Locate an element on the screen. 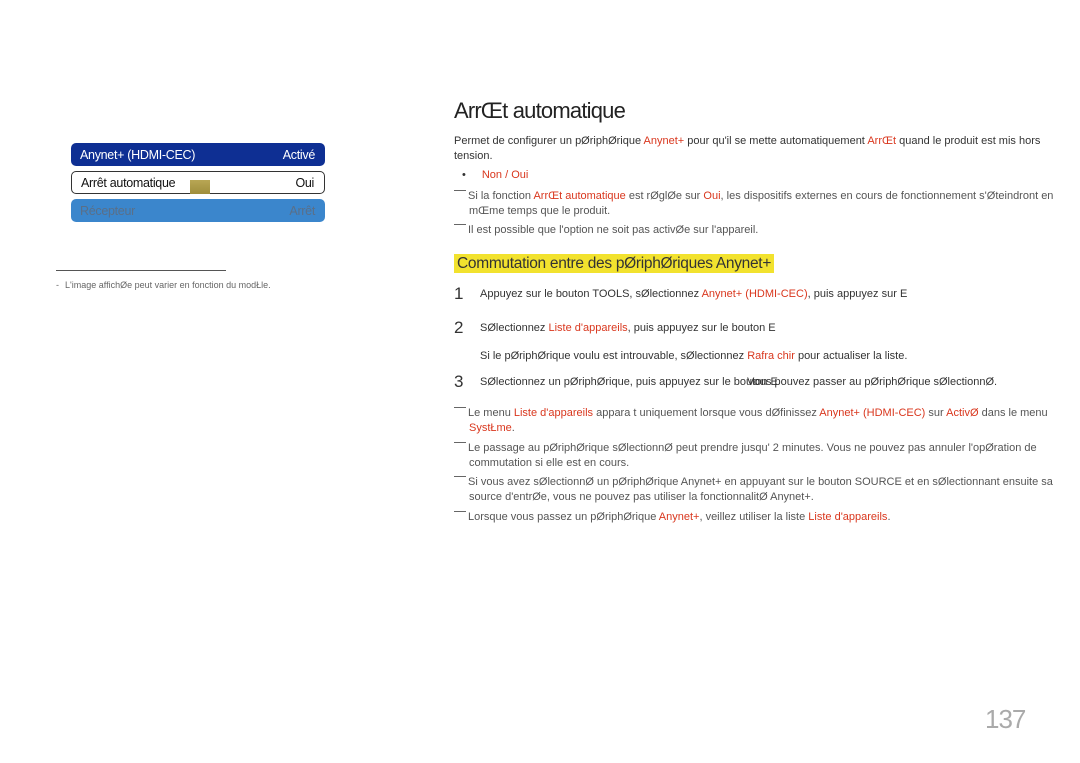 This screenshot has width=1080, height=763. intro-text: pour qu'il se mette automatiquement is located at coordinates (776, 141).